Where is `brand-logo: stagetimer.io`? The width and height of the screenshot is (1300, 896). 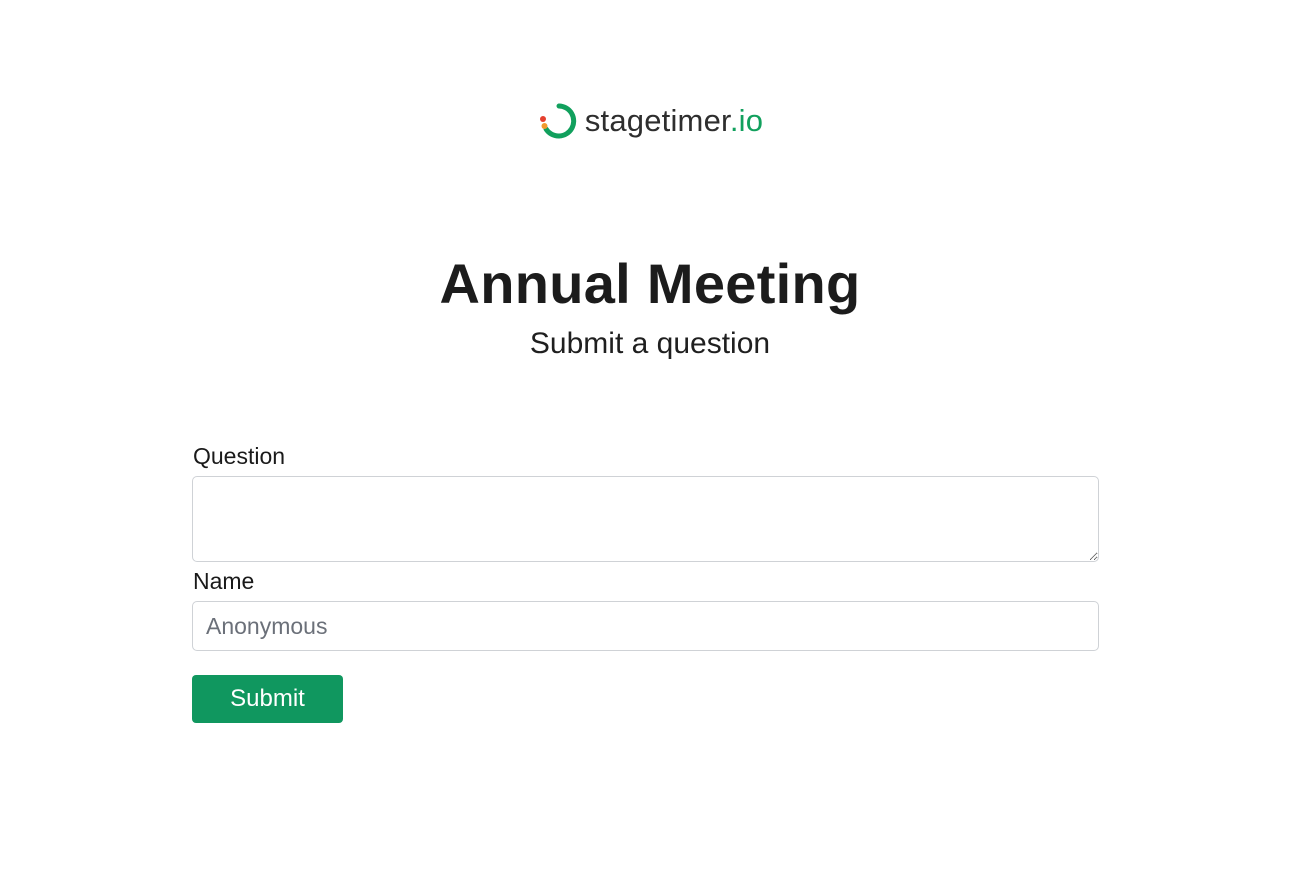 brand-logo: stagetimer.io is located at coordinates (650, 121).